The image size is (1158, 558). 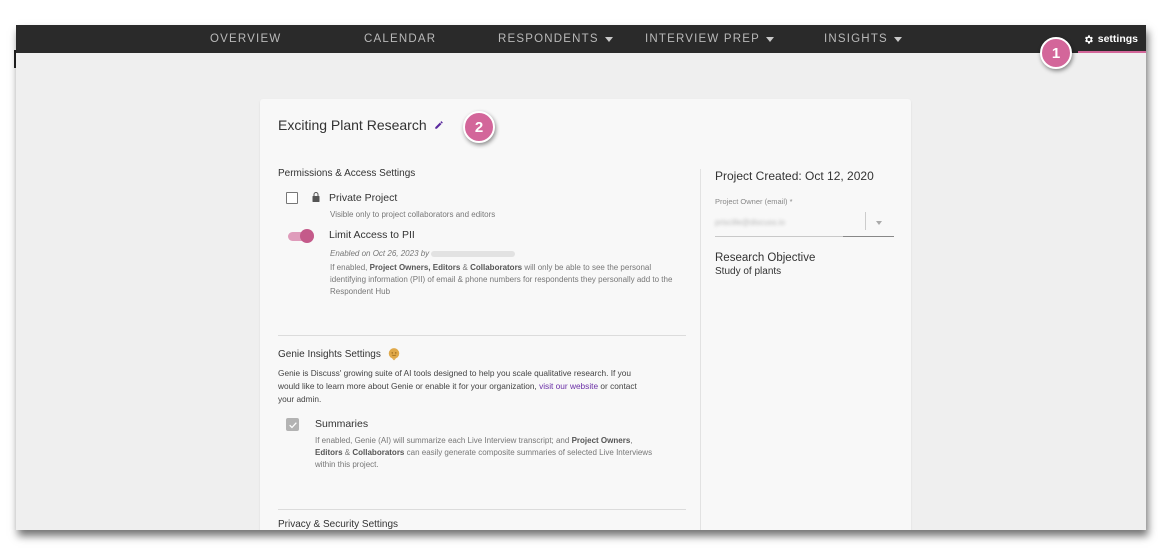 What do you see at coordinates (292, 198) in the screenshot?
I see `private-project-checkbox` at bounding box center [292, 198].